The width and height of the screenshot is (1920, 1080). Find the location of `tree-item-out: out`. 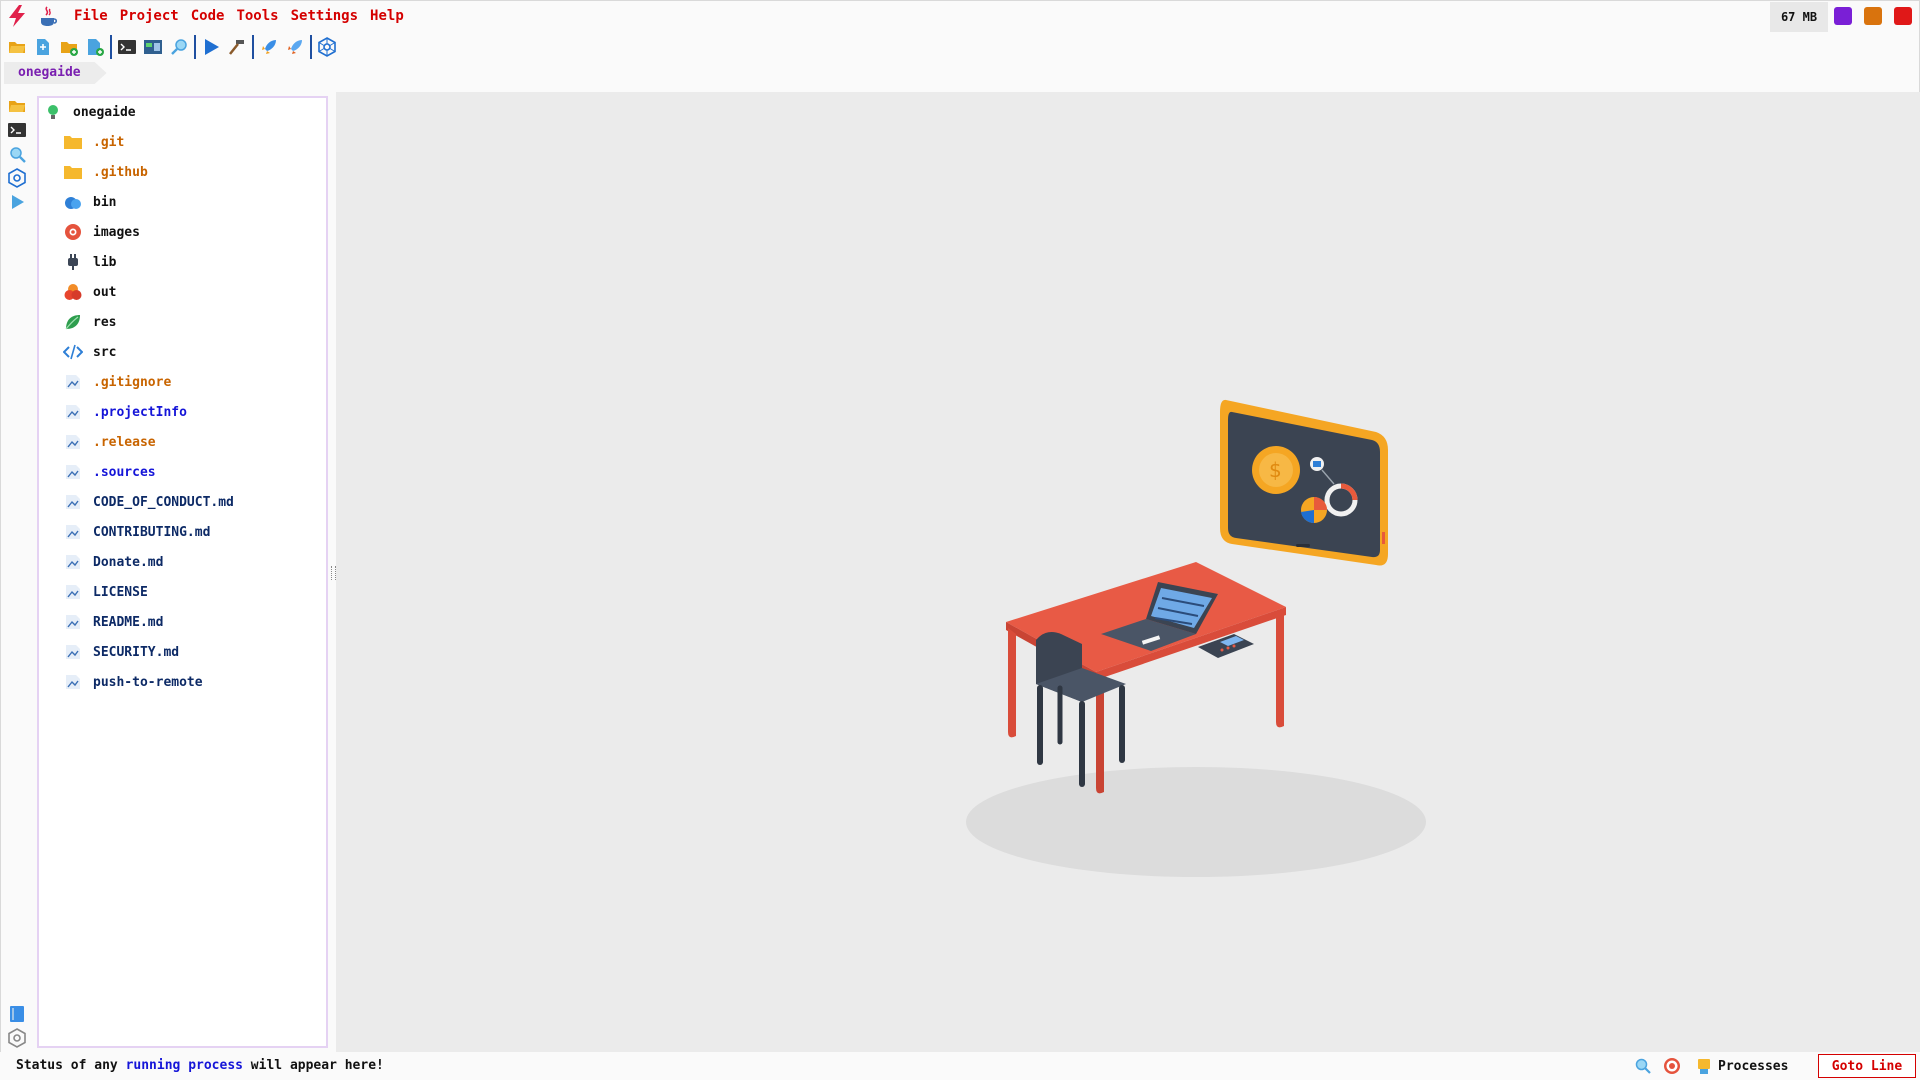

tree-item-out: out is located at coordinates (89, 292).